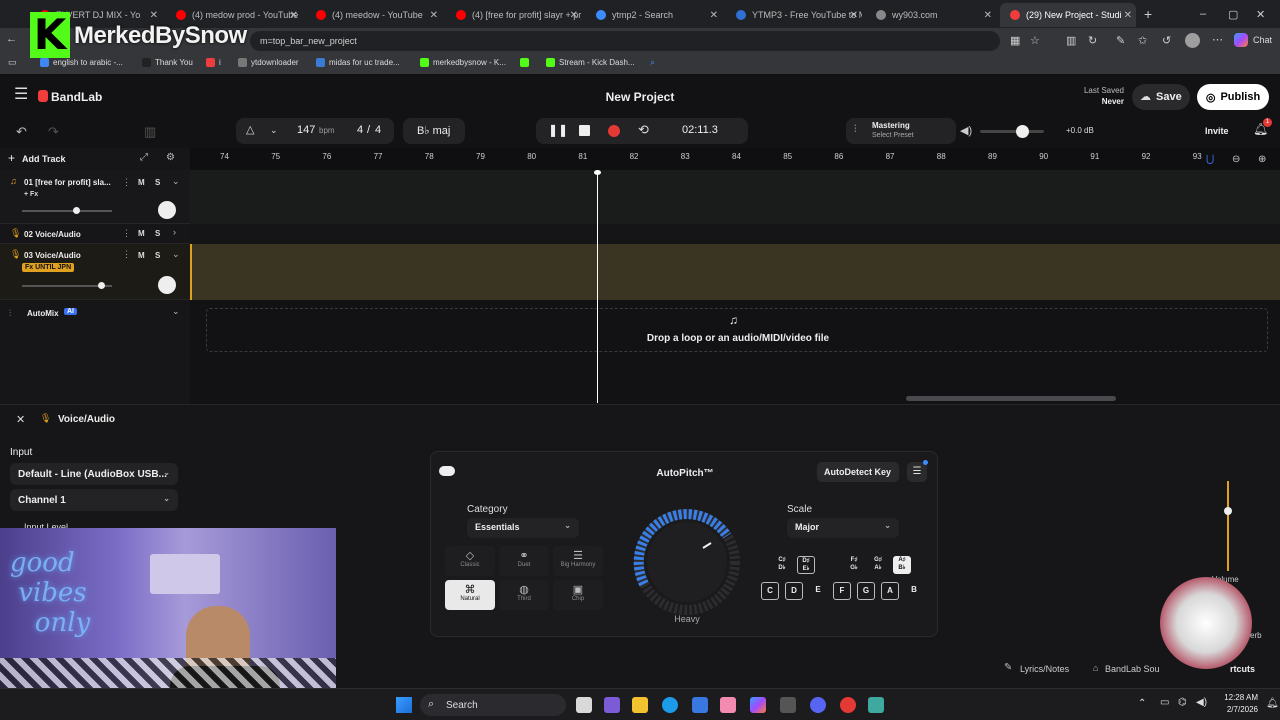  What do you see at coordinates (1217, 39) in the screenshot?
I see `more-icon: ⋯` at bounding box center [1217, 39].